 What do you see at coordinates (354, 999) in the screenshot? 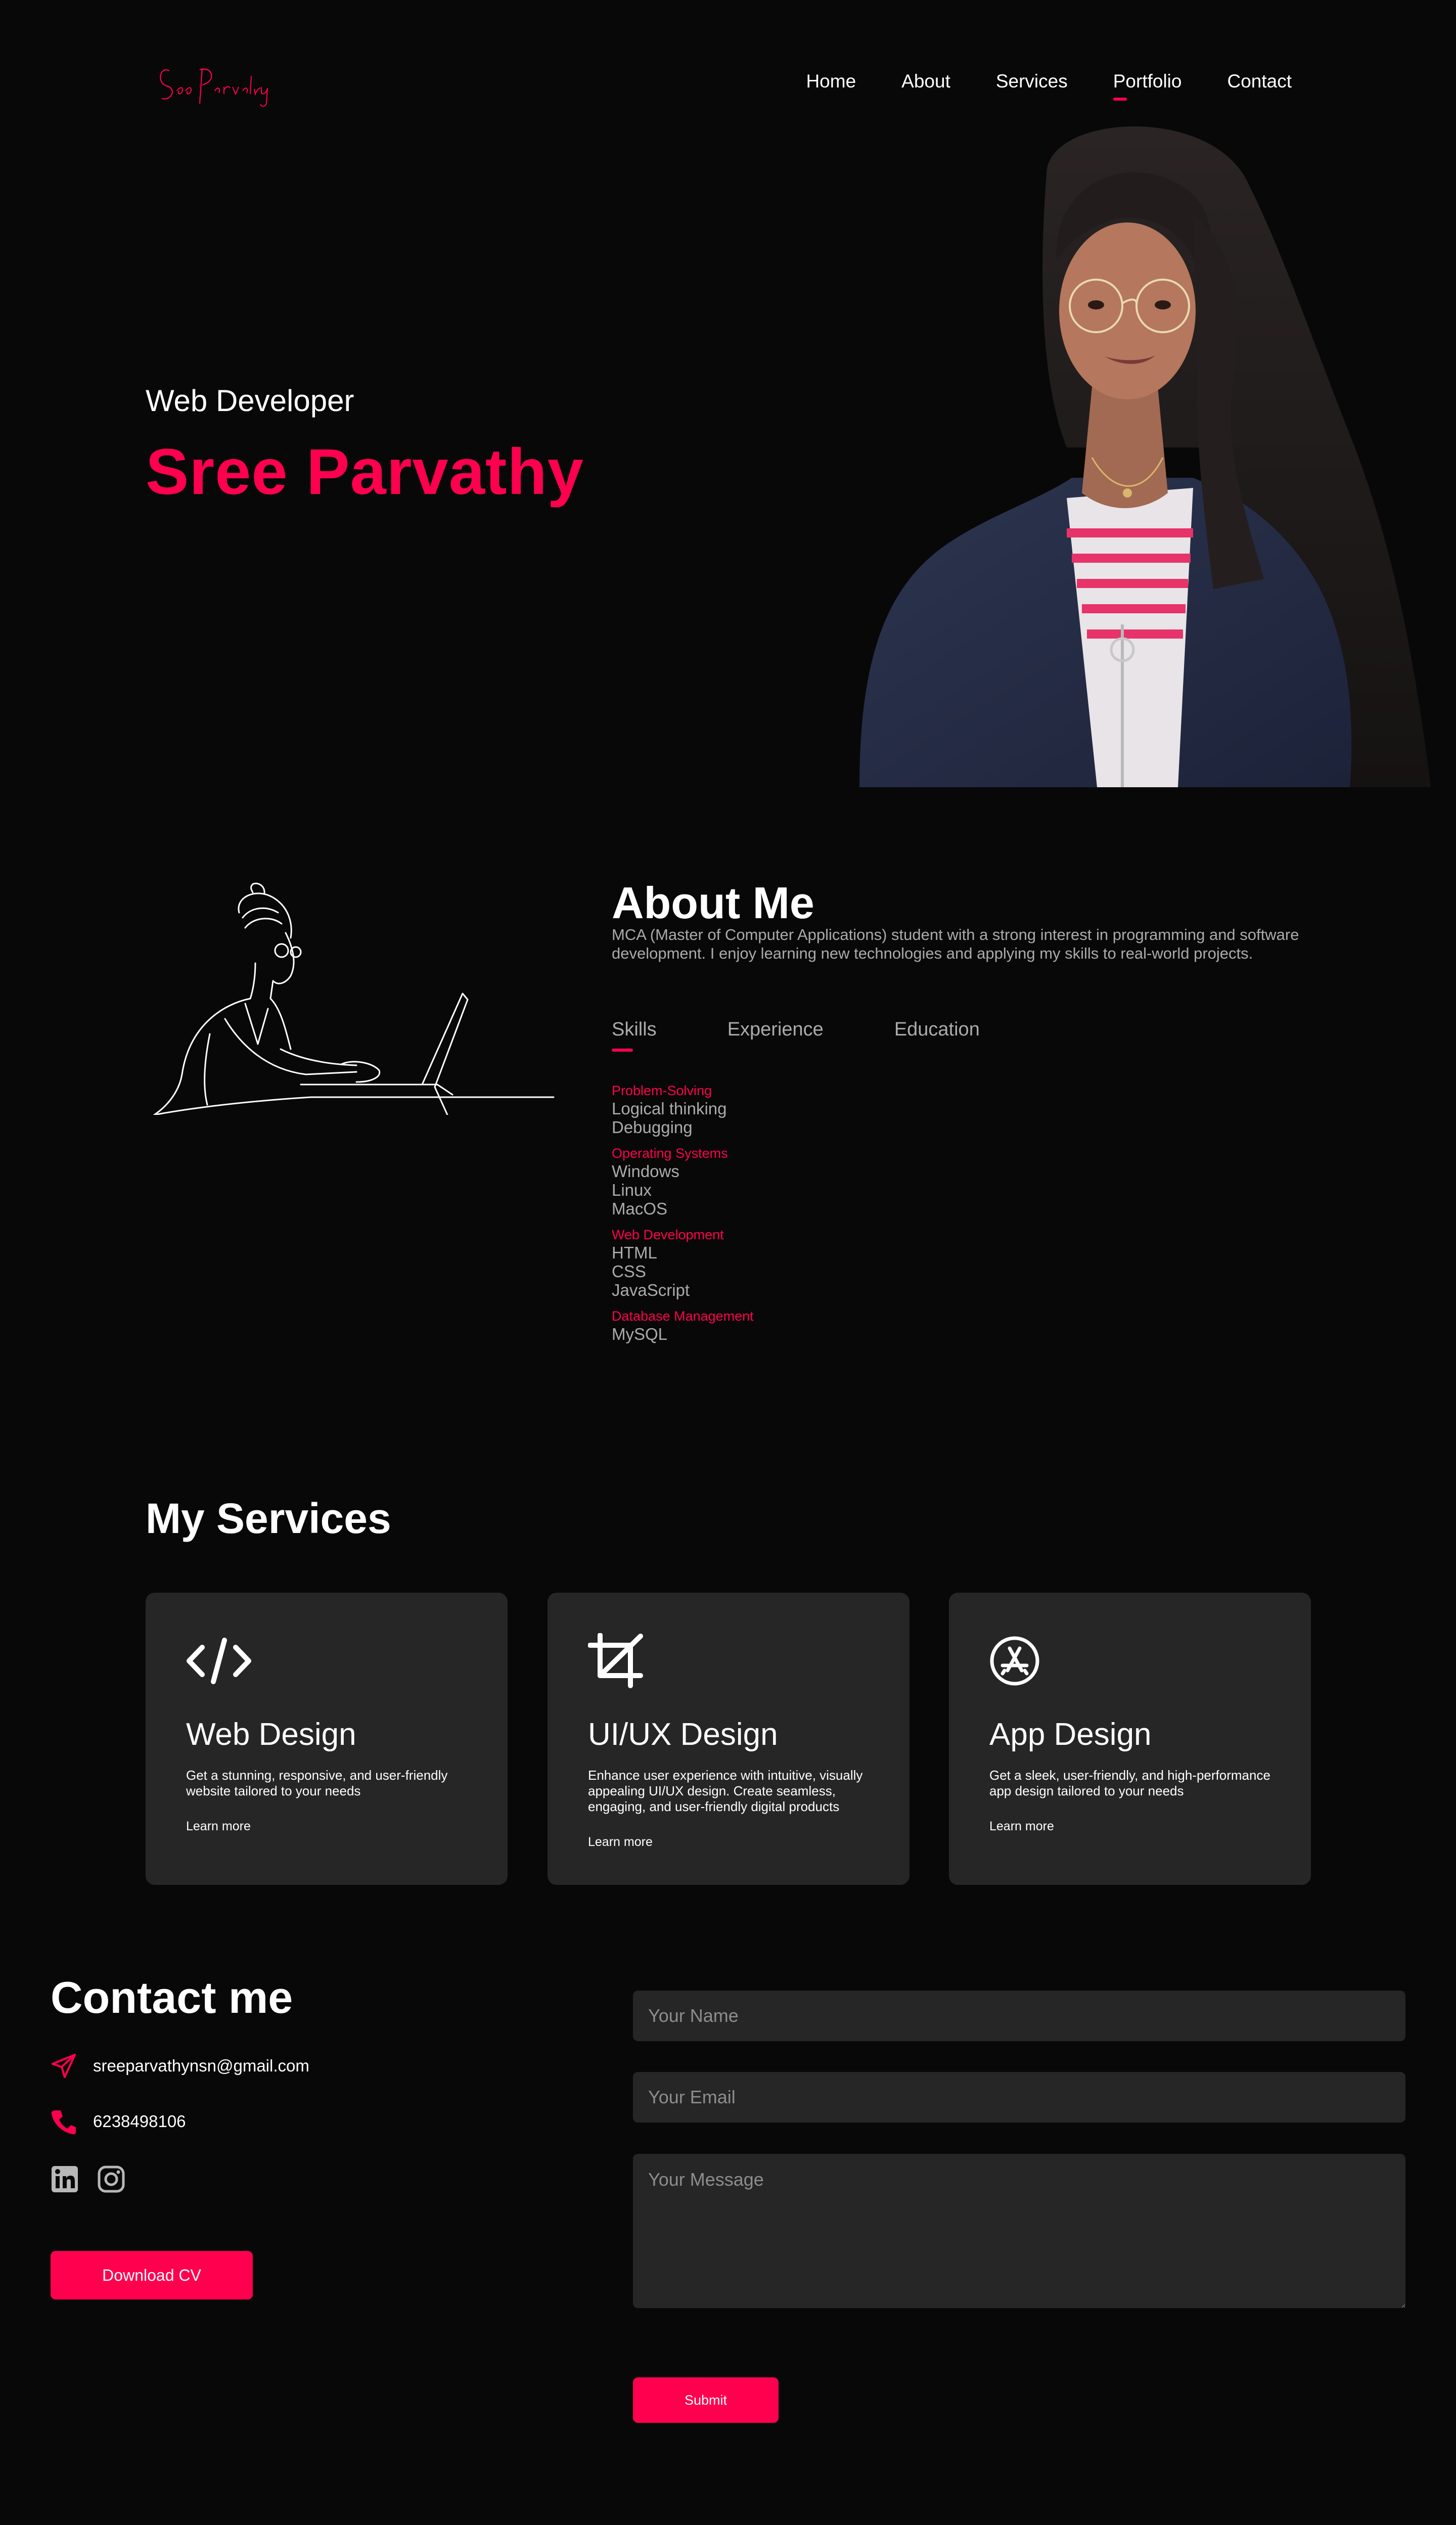
I see `woman-at-laptop-line-art` at bounding box center [354, 999].